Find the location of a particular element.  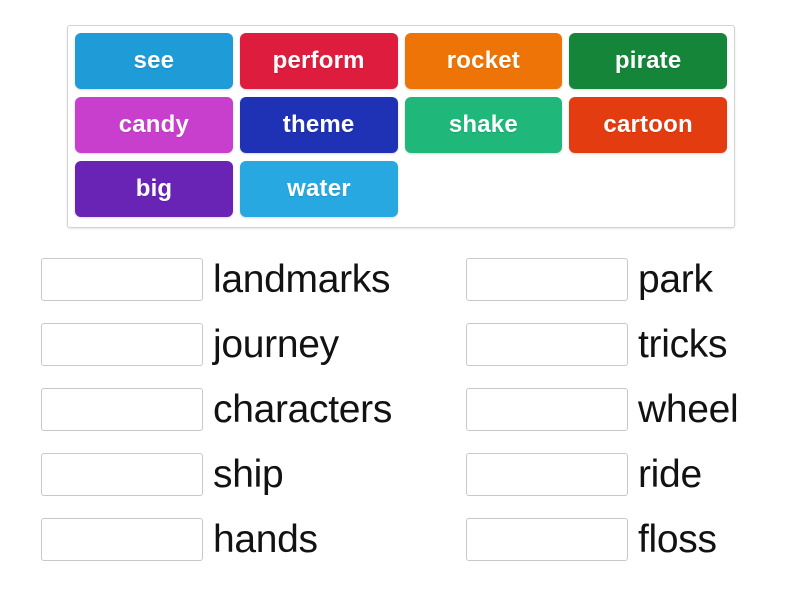

drop-zone-landmarks is located at coordinates (122, 279).